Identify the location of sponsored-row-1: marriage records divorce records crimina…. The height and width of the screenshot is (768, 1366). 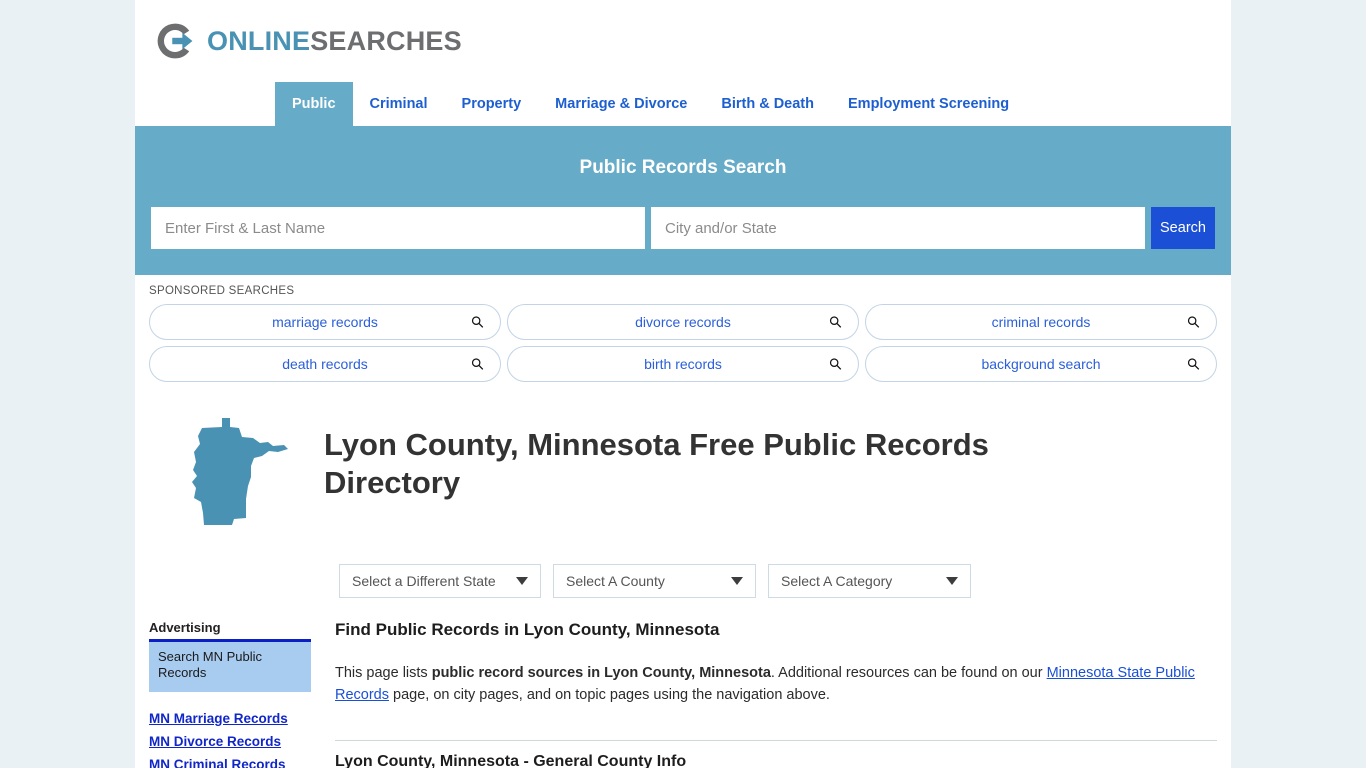
(683, 322).